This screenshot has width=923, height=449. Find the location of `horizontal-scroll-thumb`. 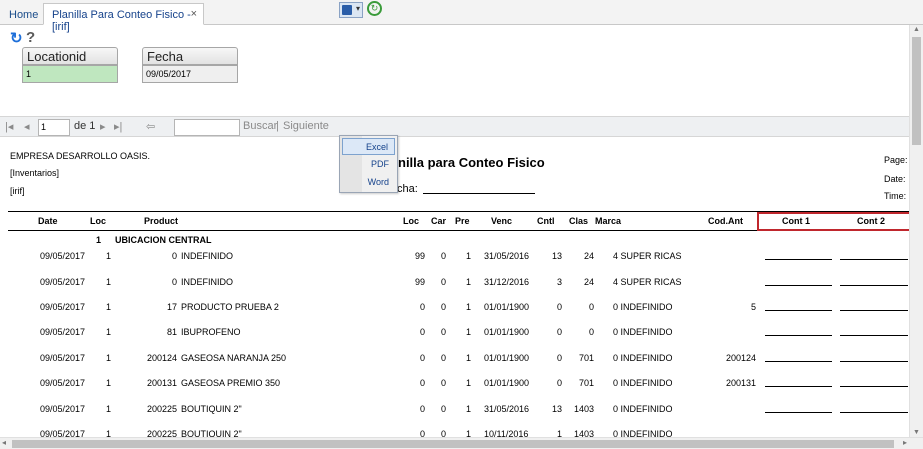

horizontal-scroll-thumb is located at coordinates (453, 444).